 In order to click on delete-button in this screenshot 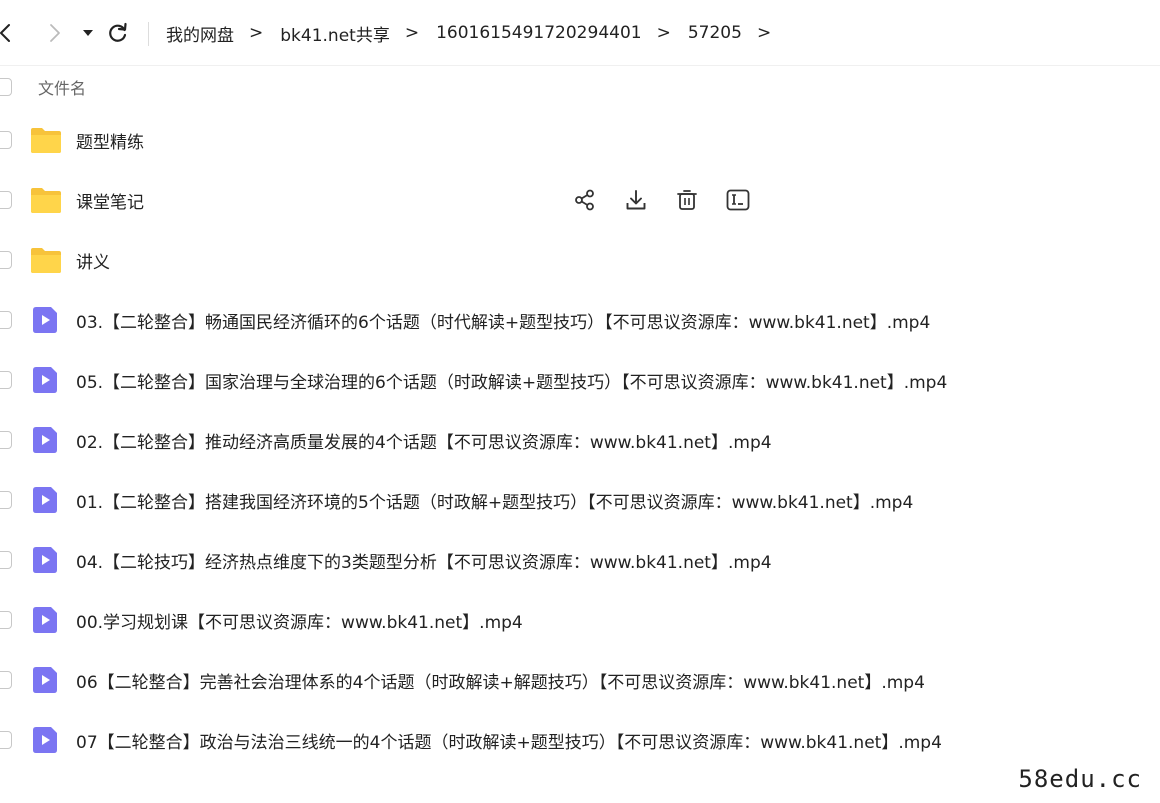, I will do `click(687, 200)`.